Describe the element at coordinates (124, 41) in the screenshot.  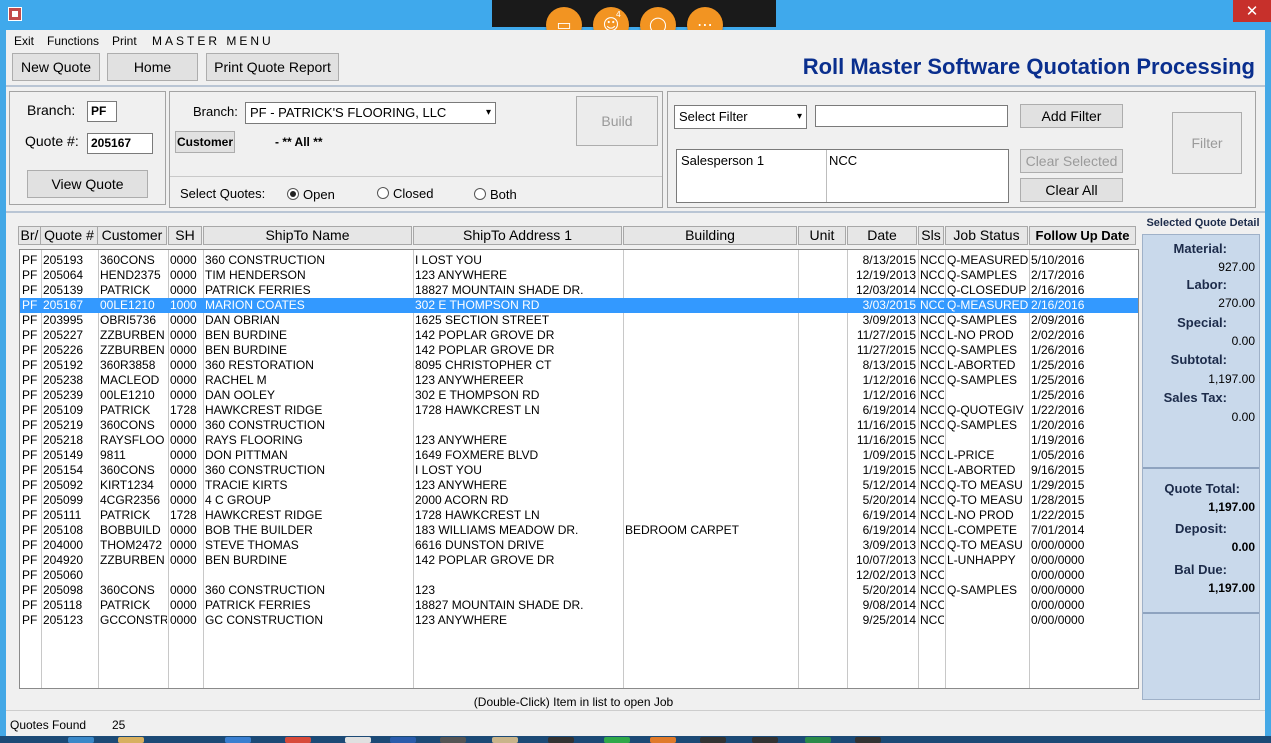
I see `menu-print: Print` at that location.